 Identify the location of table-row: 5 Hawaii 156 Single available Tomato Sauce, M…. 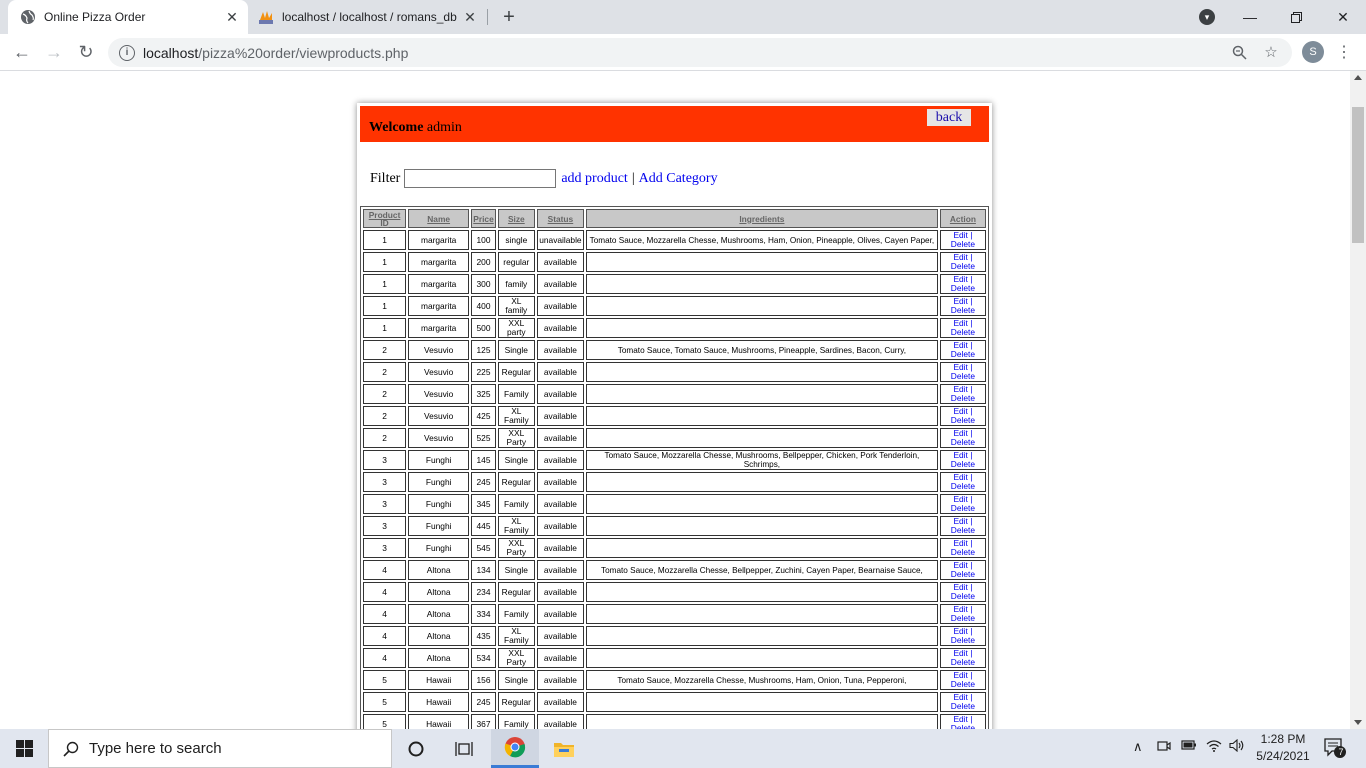
(674, 680).